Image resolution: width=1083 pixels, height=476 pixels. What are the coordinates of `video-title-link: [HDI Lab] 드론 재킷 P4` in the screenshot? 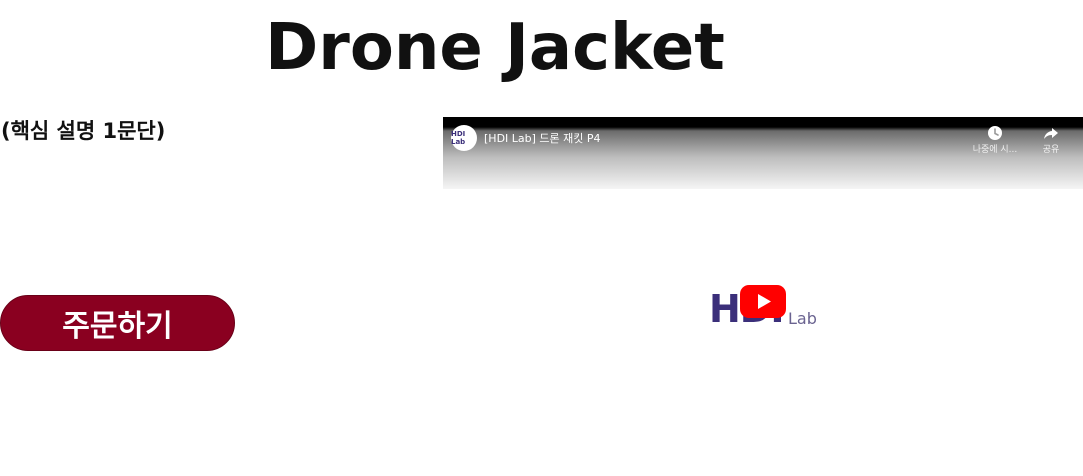 It's located at (542, 138).